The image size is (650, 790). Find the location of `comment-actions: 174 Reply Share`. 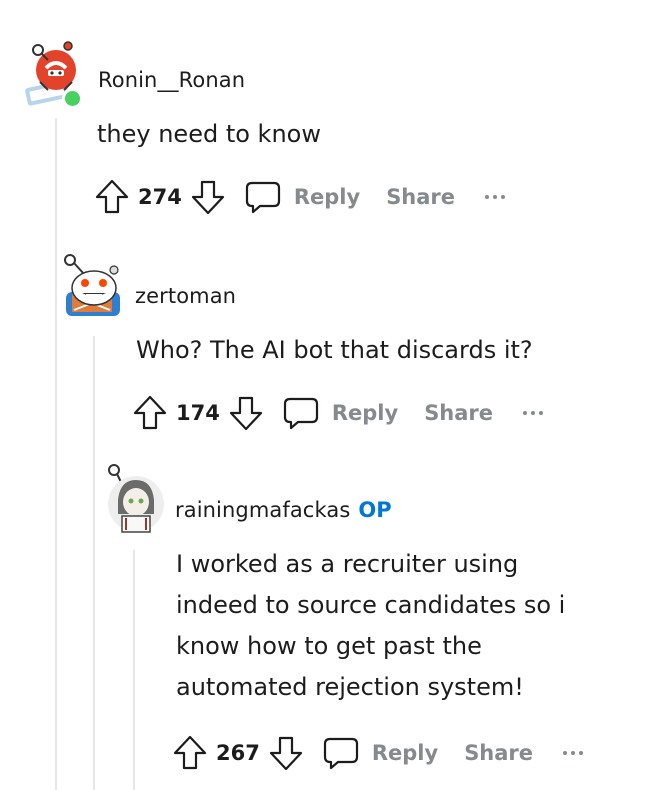

comment-actions: 174 Reply Share is located at coordinates (338, 413).